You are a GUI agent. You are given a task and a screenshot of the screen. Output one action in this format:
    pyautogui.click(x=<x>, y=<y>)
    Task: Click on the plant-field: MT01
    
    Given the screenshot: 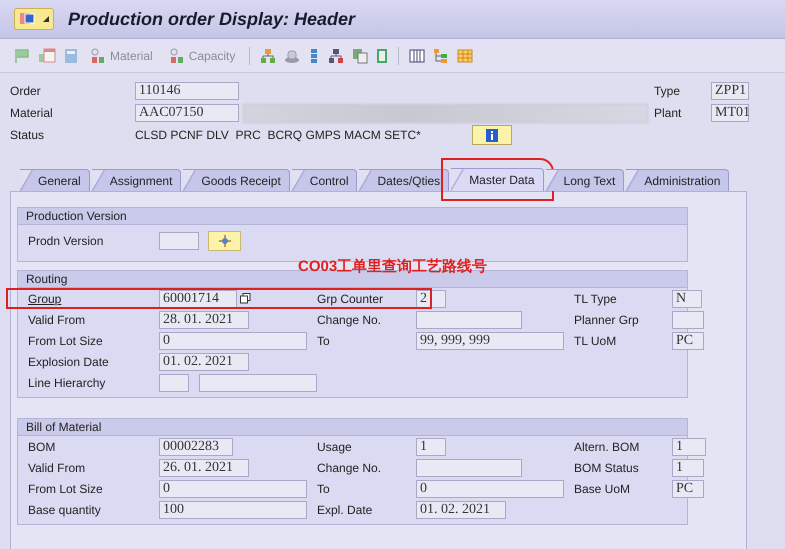 What is the action you would take?
    pyautogui.click(x=730, y=113)
    